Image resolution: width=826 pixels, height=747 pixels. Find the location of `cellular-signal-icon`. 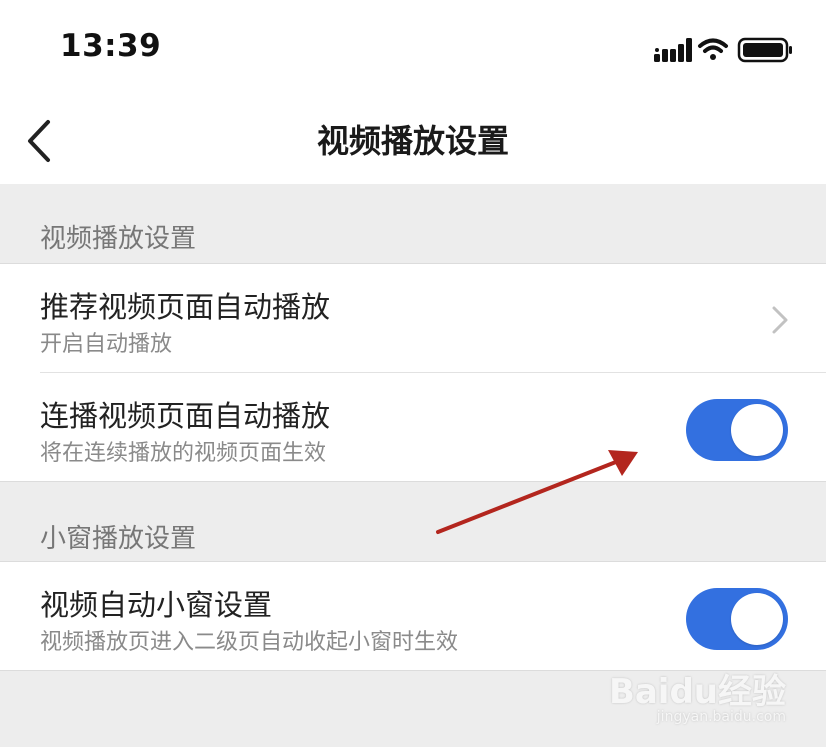

cellular-signal-icon is located at coordinates (673, 50).